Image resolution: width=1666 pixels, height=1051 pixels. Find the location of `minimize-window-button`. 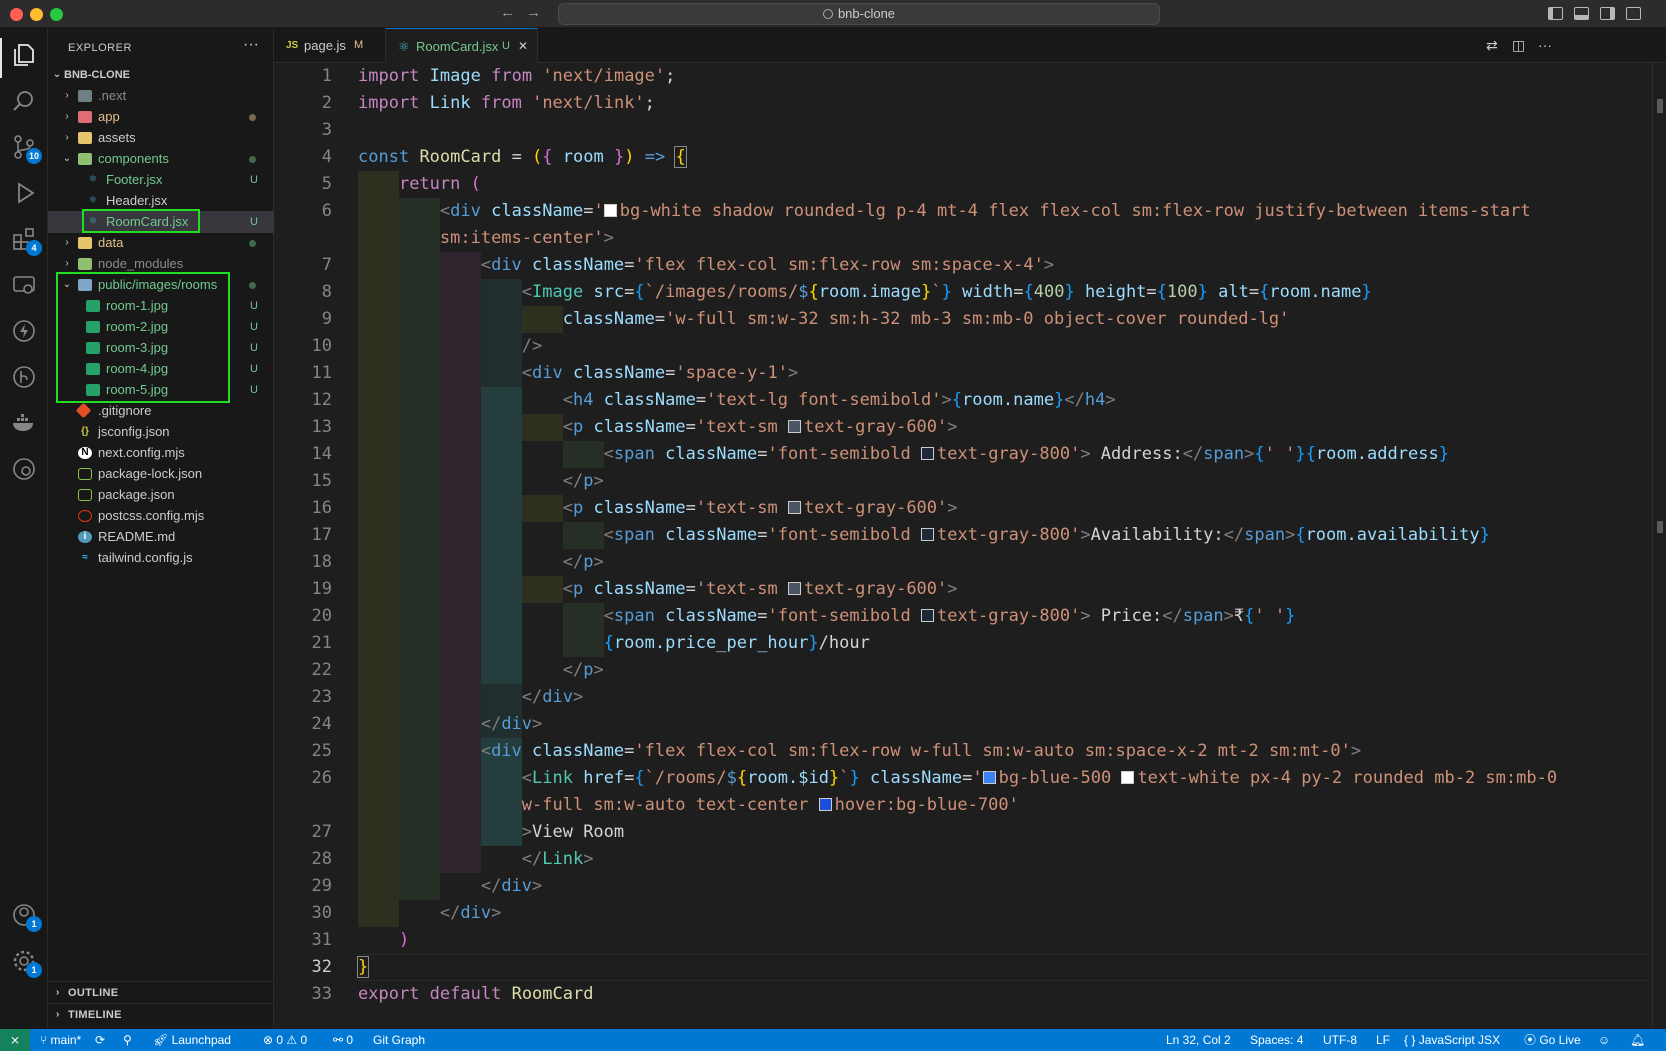

minimize-window-button is located at coordinates (36, 14).